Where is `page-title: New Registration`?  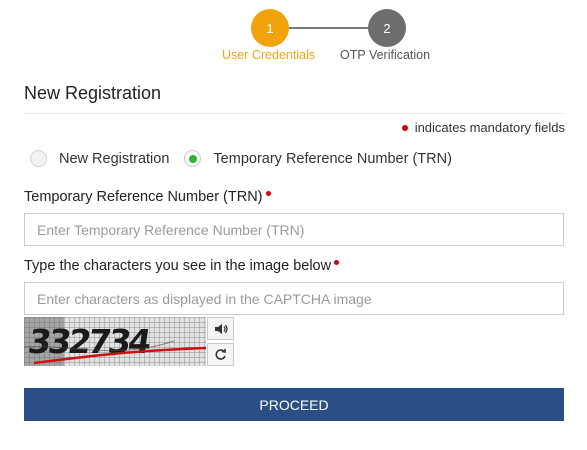
page-title: New Registration is located at coordinates (93, 93).